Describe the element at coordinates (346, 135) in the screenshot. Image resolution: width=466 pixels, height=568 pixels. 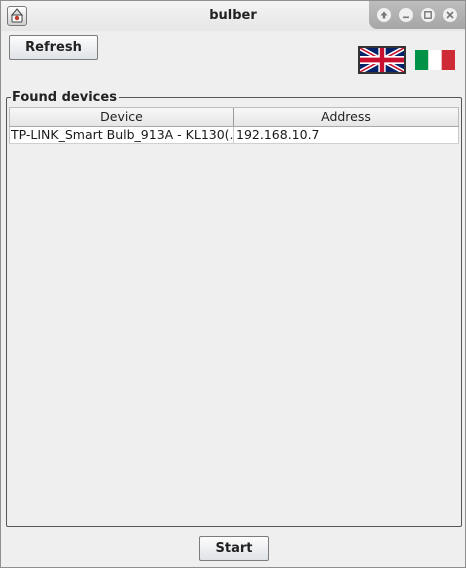
I see `address-cell: 192.168.10.7` at that location.